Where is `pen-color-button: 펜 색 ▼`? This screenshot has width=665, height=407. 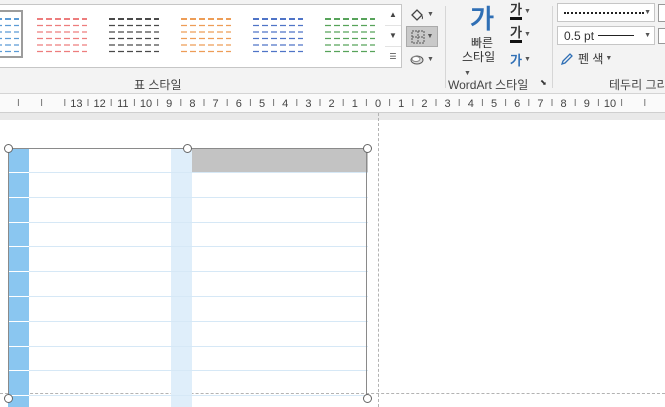 pen-color-button: 펜 색 ▼ is located at coordinates (586, 58).